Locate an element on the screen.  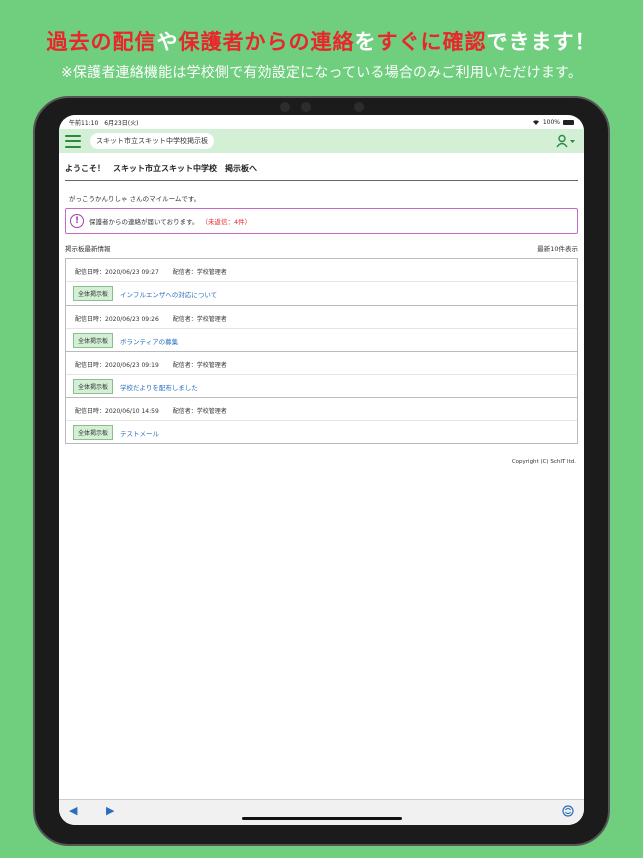
post-title-link: 学校だよりを配布しました is located at coordinates (159, 387).